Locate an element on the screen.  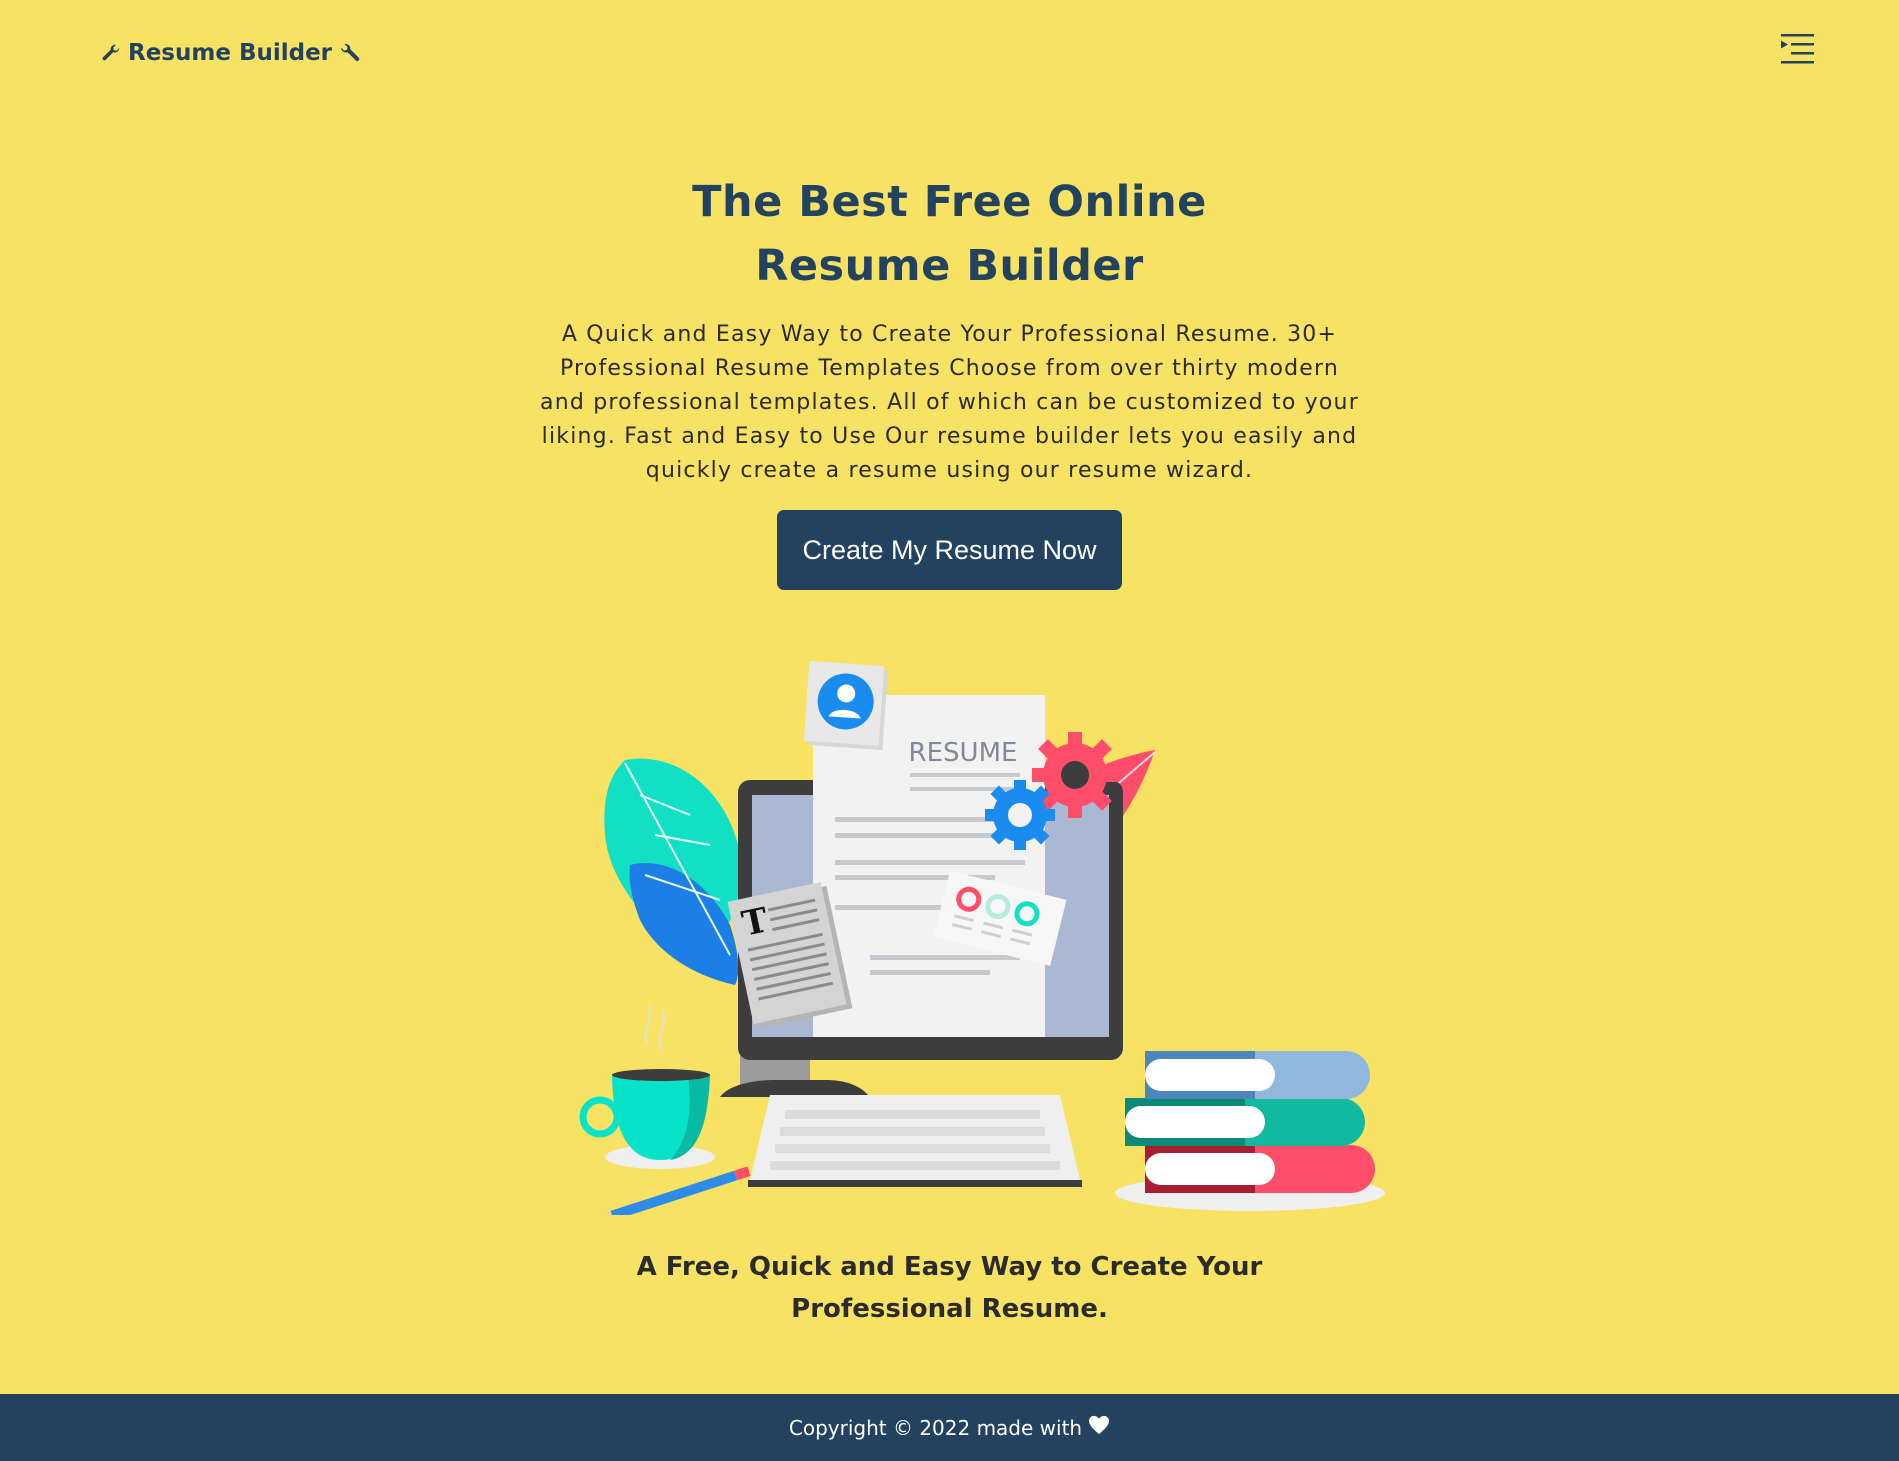
footer: Copyright © 2022 made with is located at coordinates (949, 1427).